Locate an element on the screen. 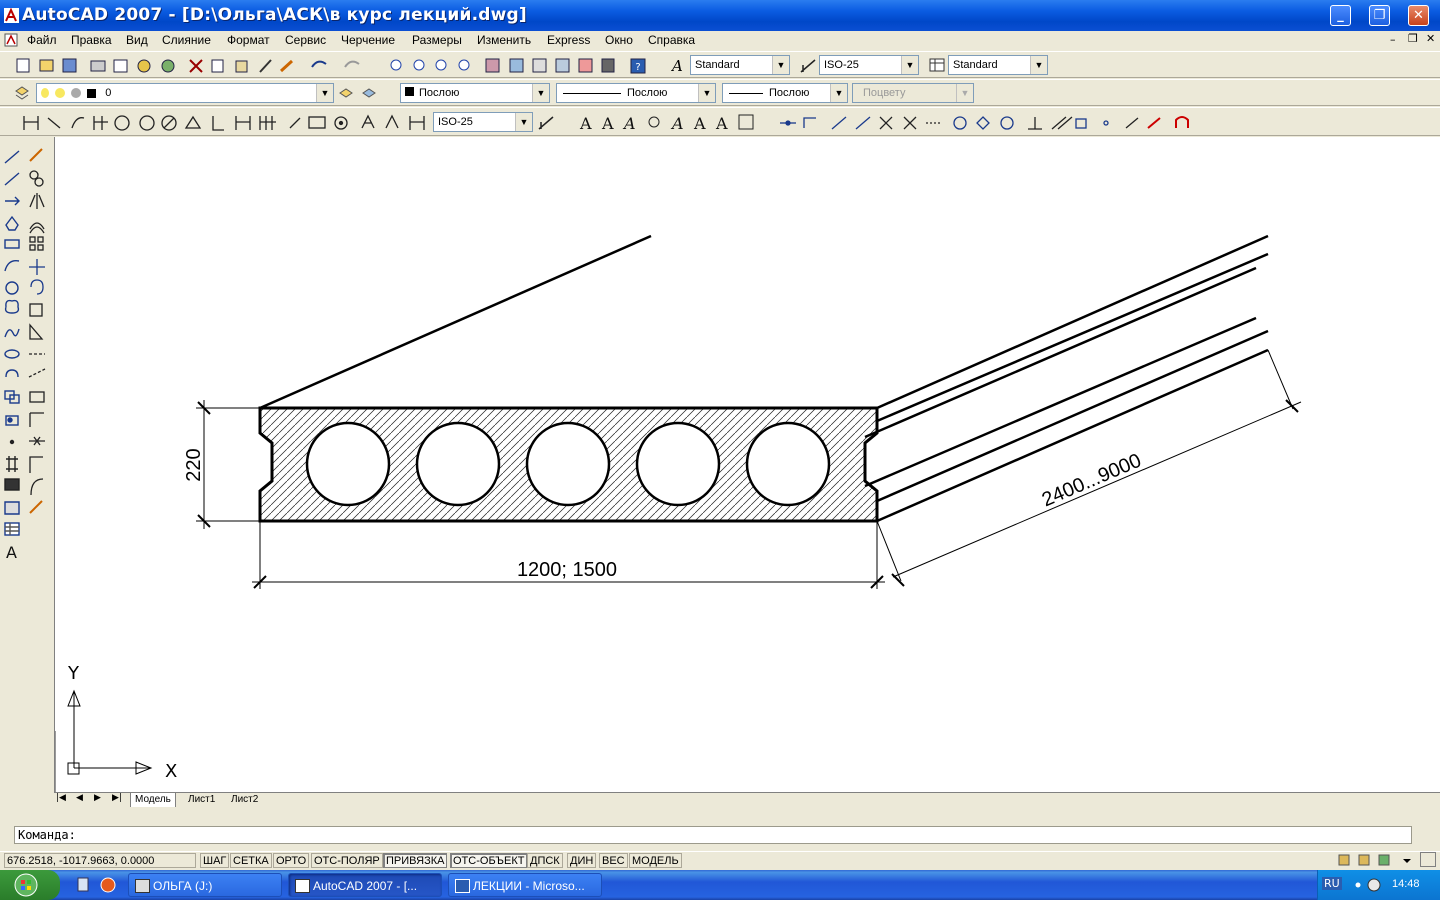 The image size is (1440, 900). layer-manager-icon is located at coordinates (22, 93).